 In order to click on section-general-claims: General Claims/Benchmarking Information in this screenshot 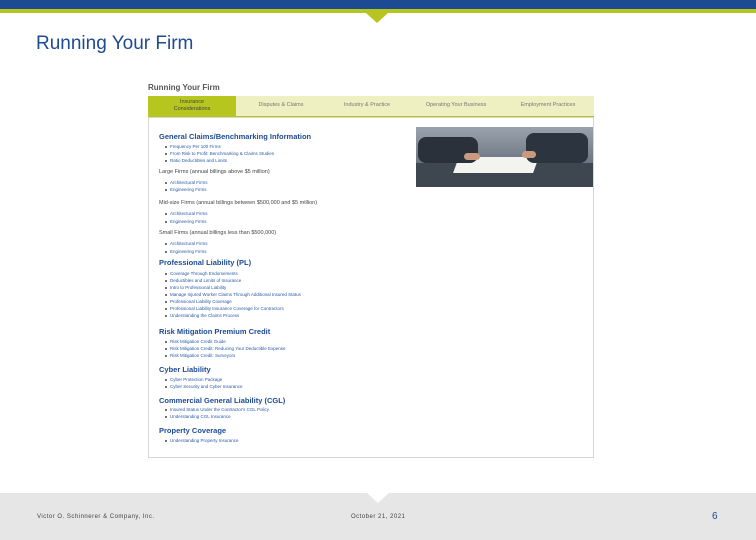, I will do `click(235, 136)`.